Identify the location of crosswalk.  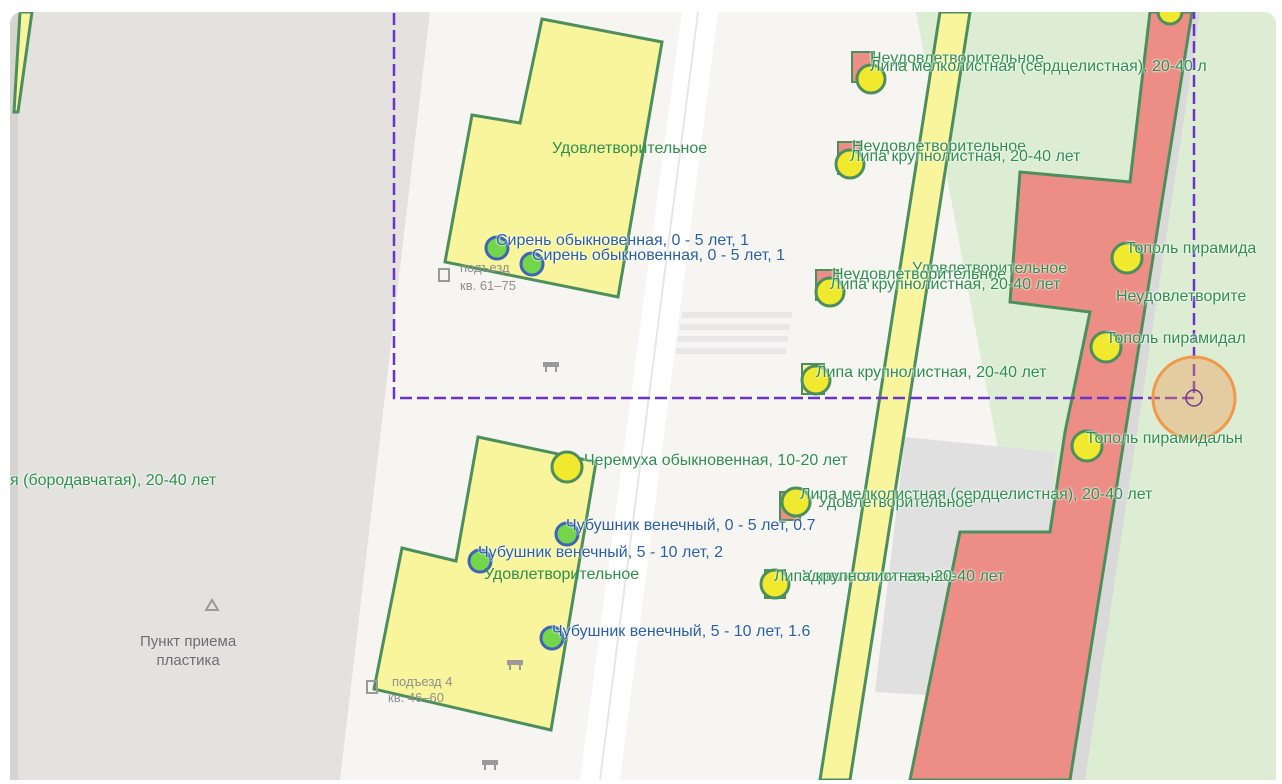
(734, 333).